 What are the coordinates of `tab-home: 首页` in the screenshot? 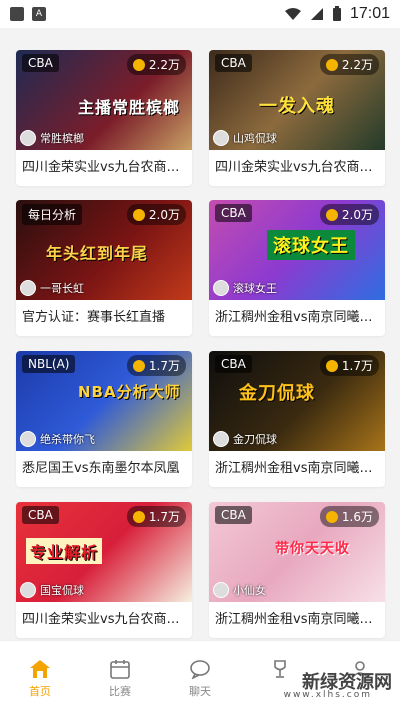 It's located at (40, 676).